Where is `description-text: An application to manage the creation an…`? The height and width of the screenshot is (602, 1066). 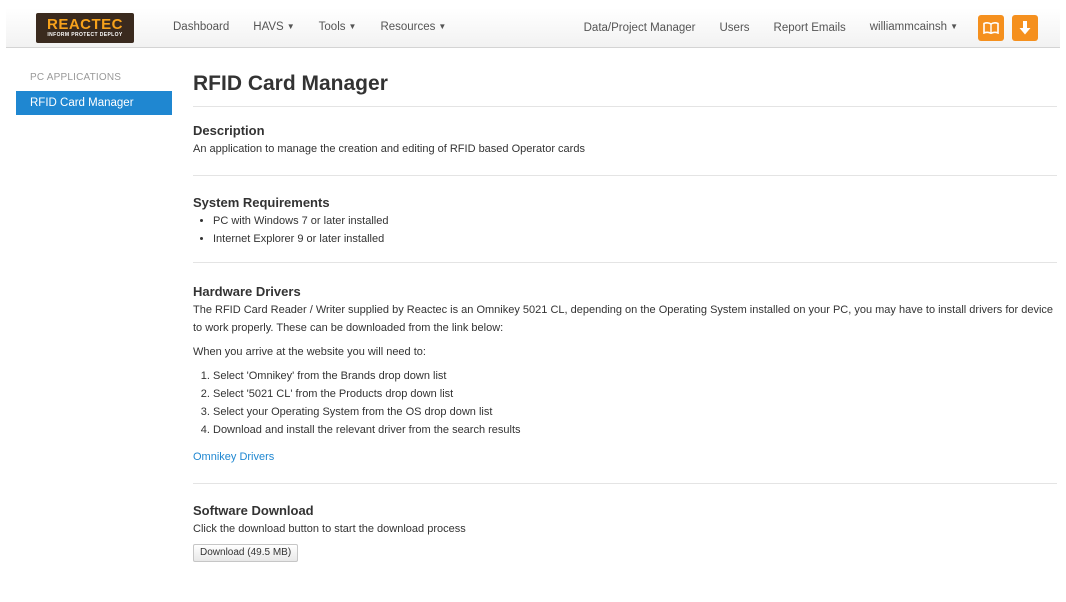 description-text: An application to manage the creation an… is located at coordinates (389, 149).